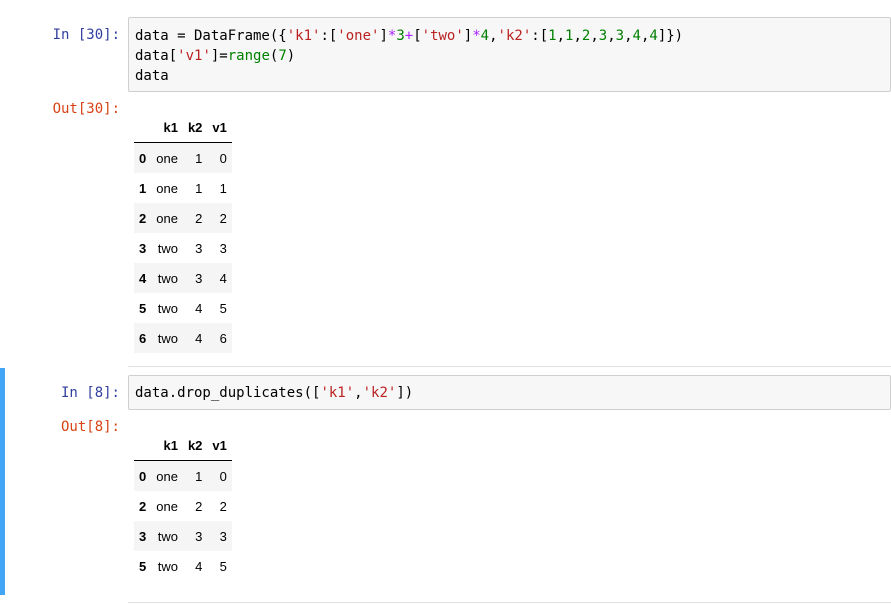  I want to click on code-line: data, so click(509, 76).